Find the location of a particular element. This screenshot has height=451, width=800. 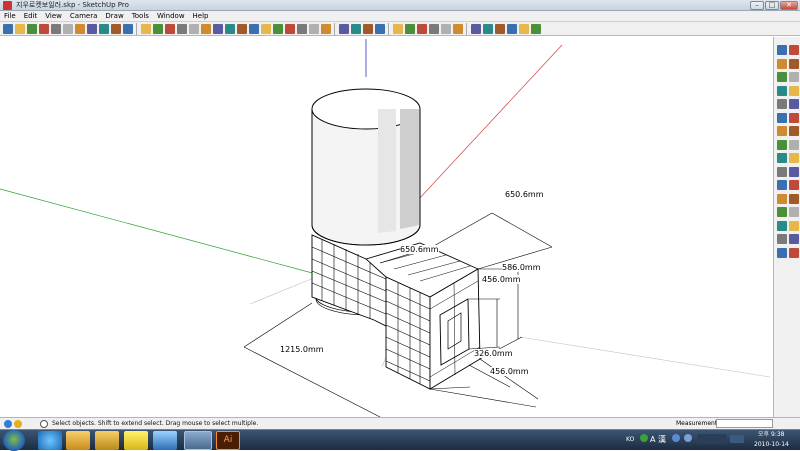

shaded-icon is located at coordinates (512, 29).